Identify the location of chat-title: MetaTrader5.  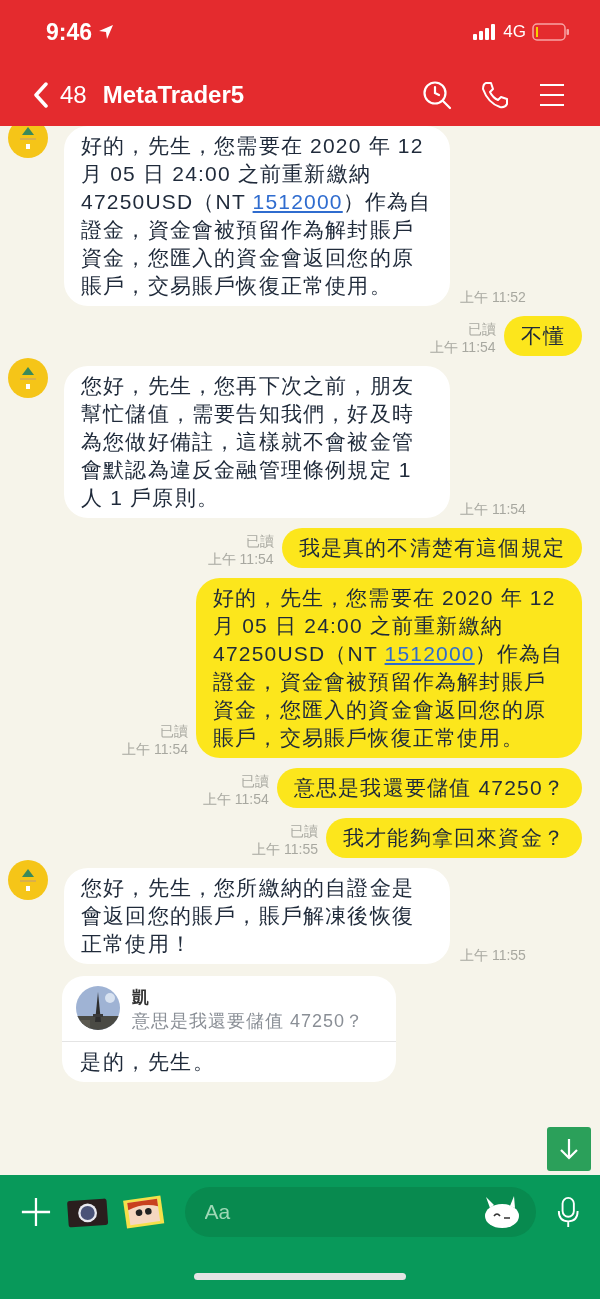
(174, 95).